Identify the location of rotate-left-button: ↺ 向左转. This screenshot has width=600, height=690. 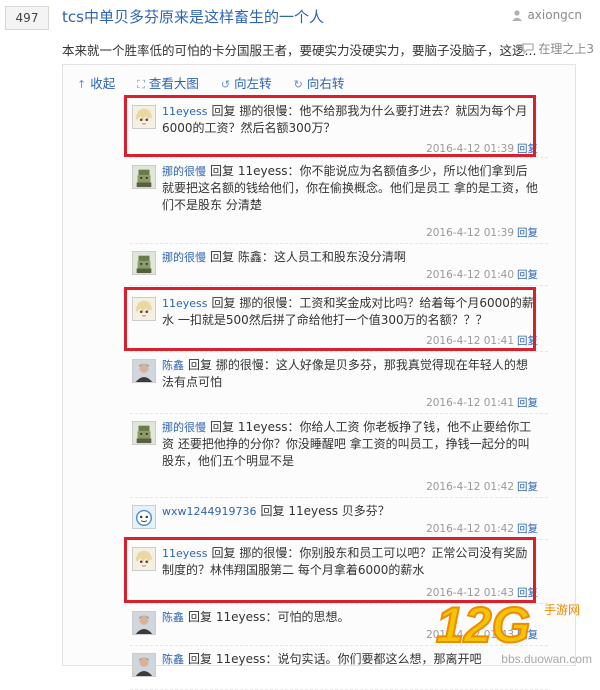
(246, 82).